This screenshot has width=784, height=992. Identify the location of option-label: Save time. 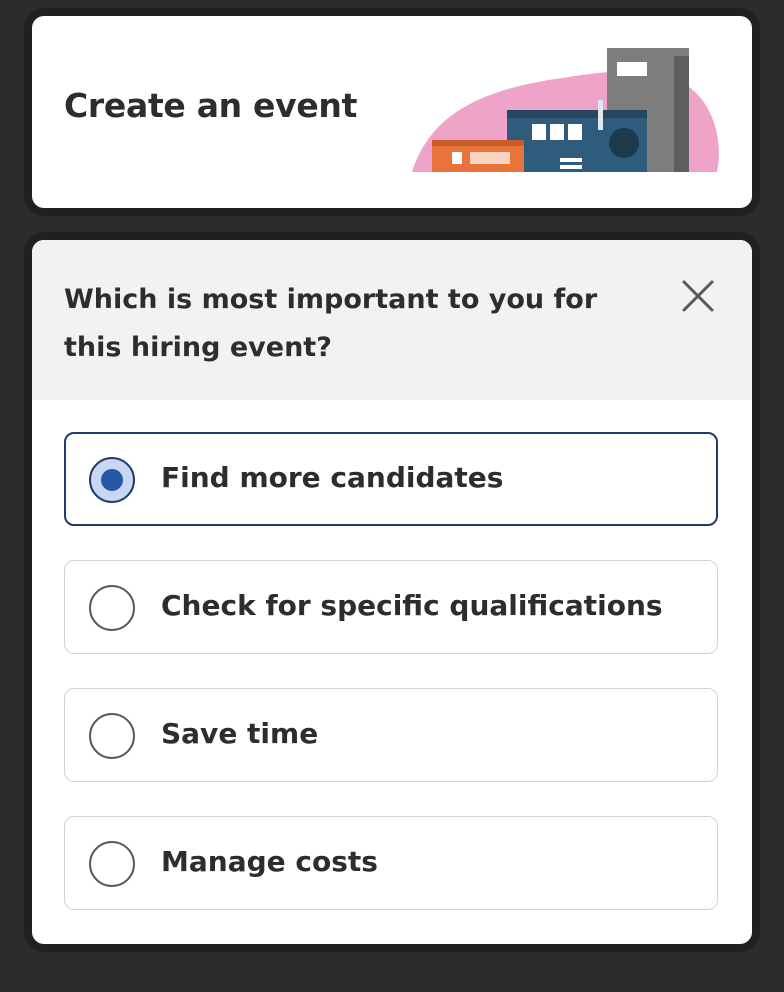
(240, 733).